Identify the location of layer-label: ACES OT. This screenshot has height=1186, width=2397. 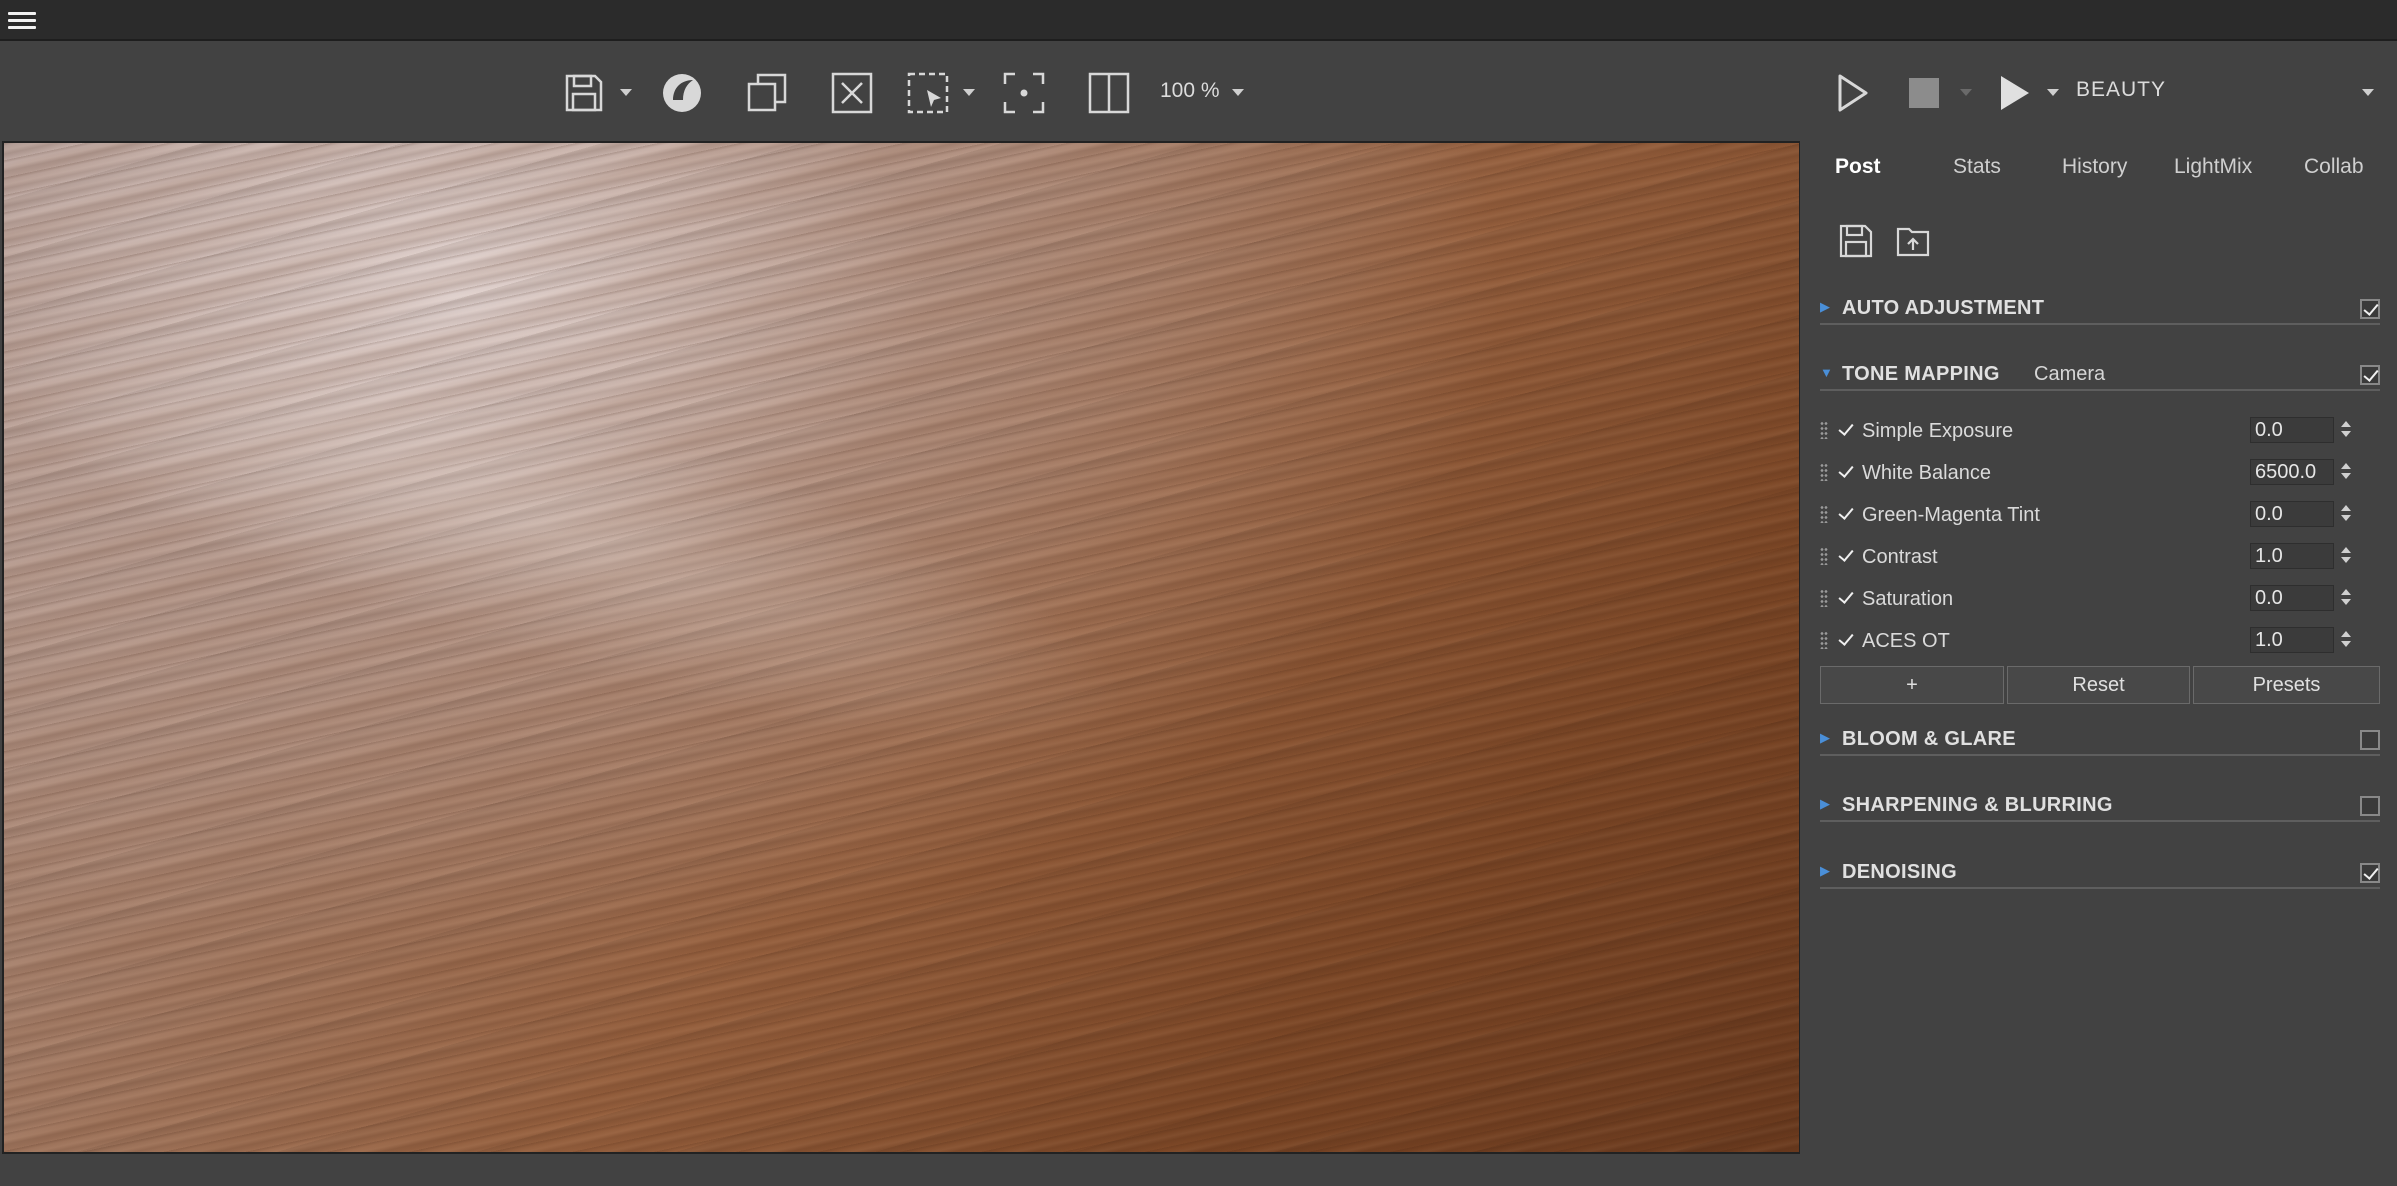
(1906, 641).